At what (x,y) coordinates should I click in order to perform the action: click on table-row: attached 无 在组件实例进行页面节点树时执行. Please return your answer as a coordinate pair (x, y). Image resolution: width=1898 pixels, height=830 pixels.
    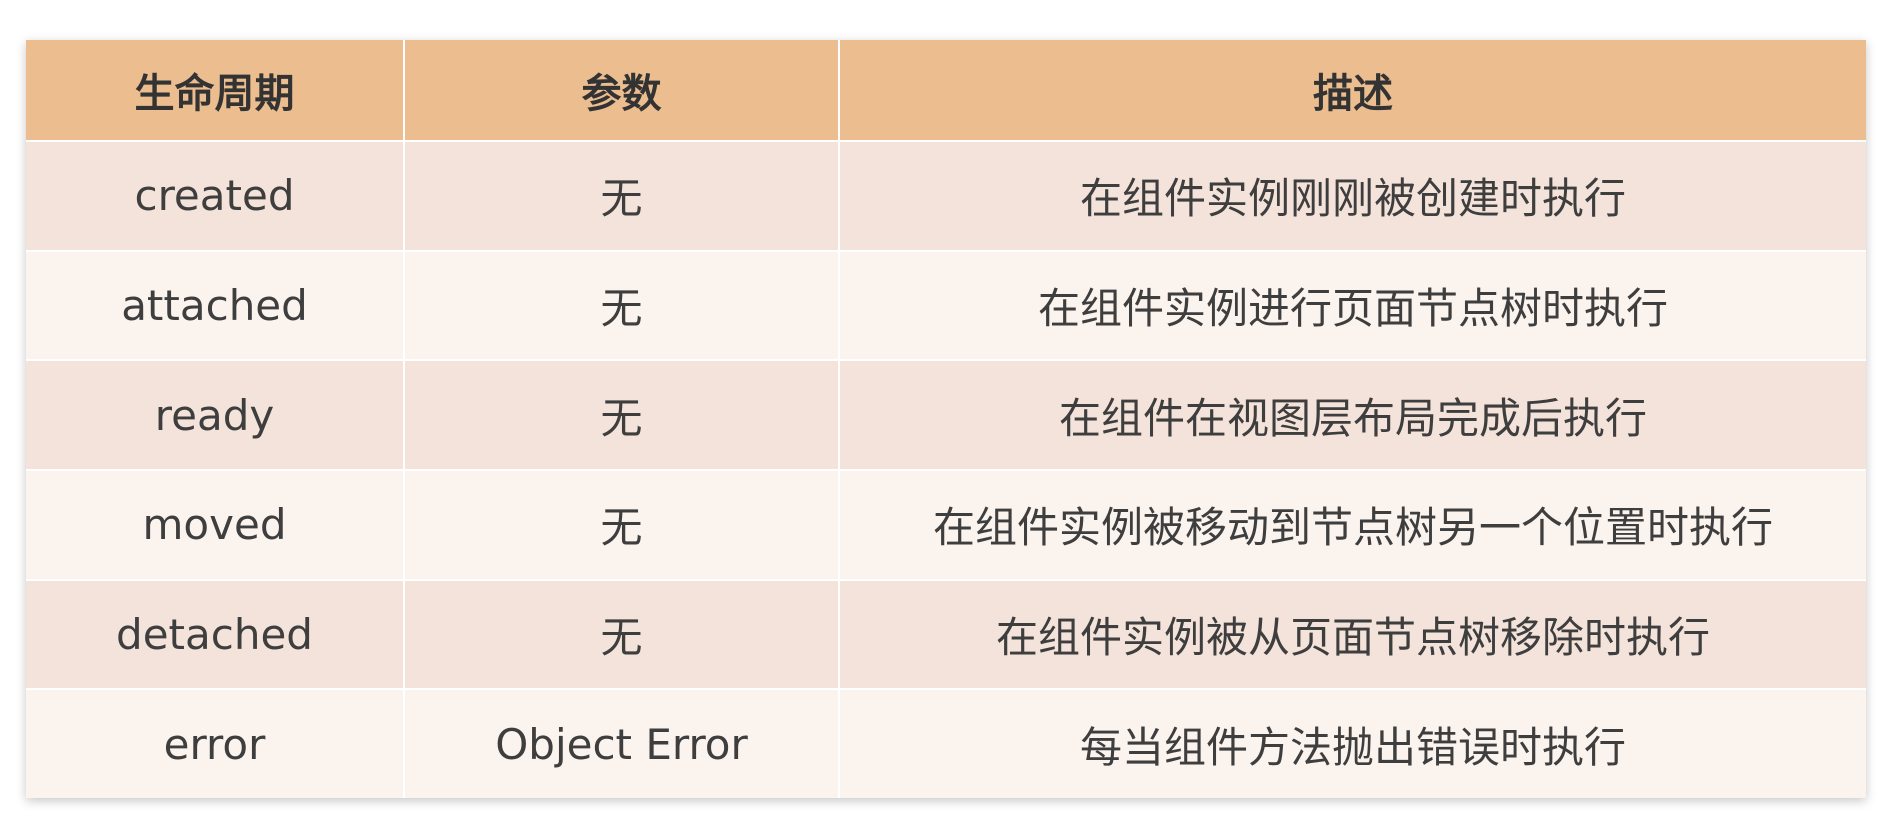
    Looking at the image, I should click on (946, 306).